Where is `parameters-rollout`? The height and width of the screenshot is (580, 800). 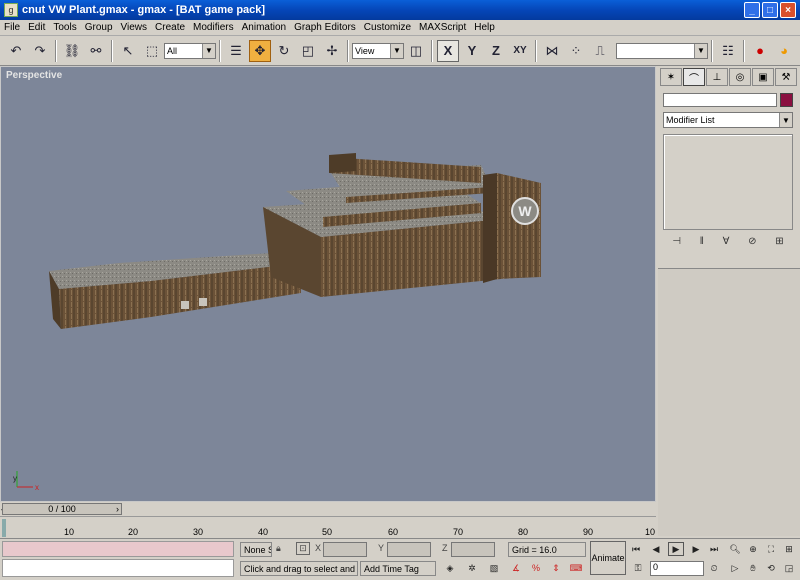 parameters-rollout is located at coordinates (729, 402).